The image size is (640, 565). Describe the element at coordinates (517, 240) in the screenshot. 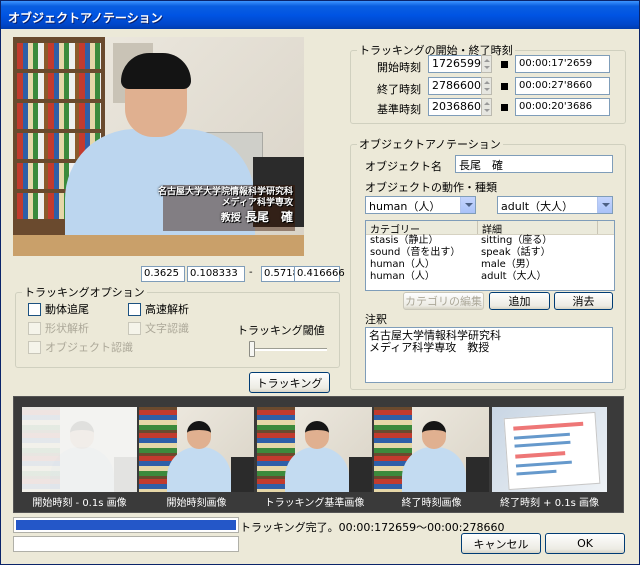

I see `list-cell: sitting（座る）` at that location.